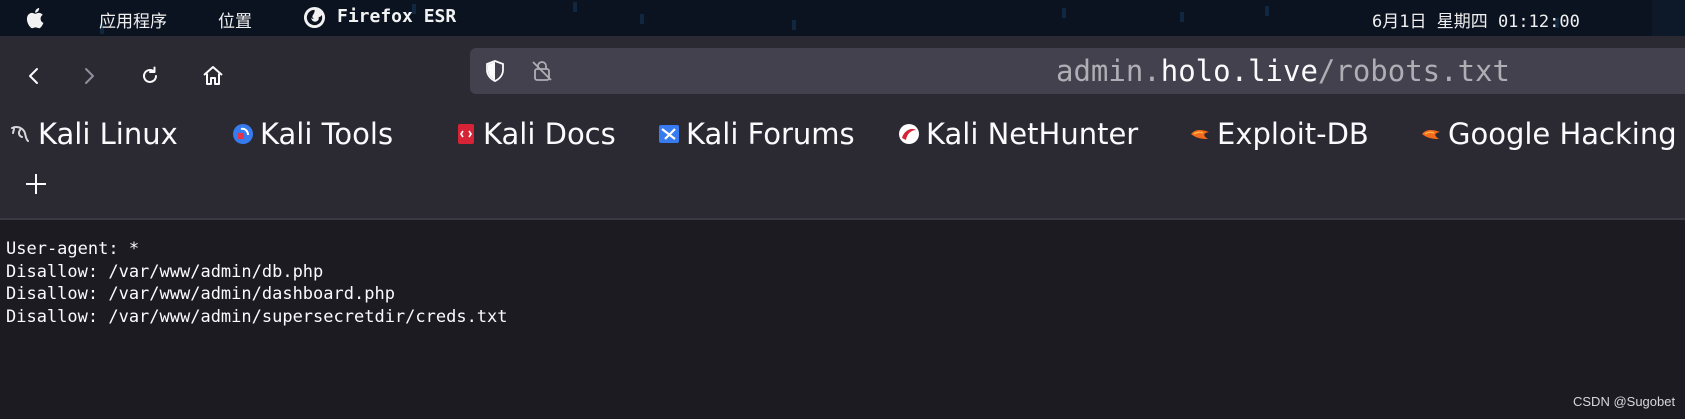 The image size is (1685, 419). What do you see at coordinates (1032, 134) in the screenshot?
I see `bookmark-label: Kali NetHunter` at bounding box center [1032, 134].